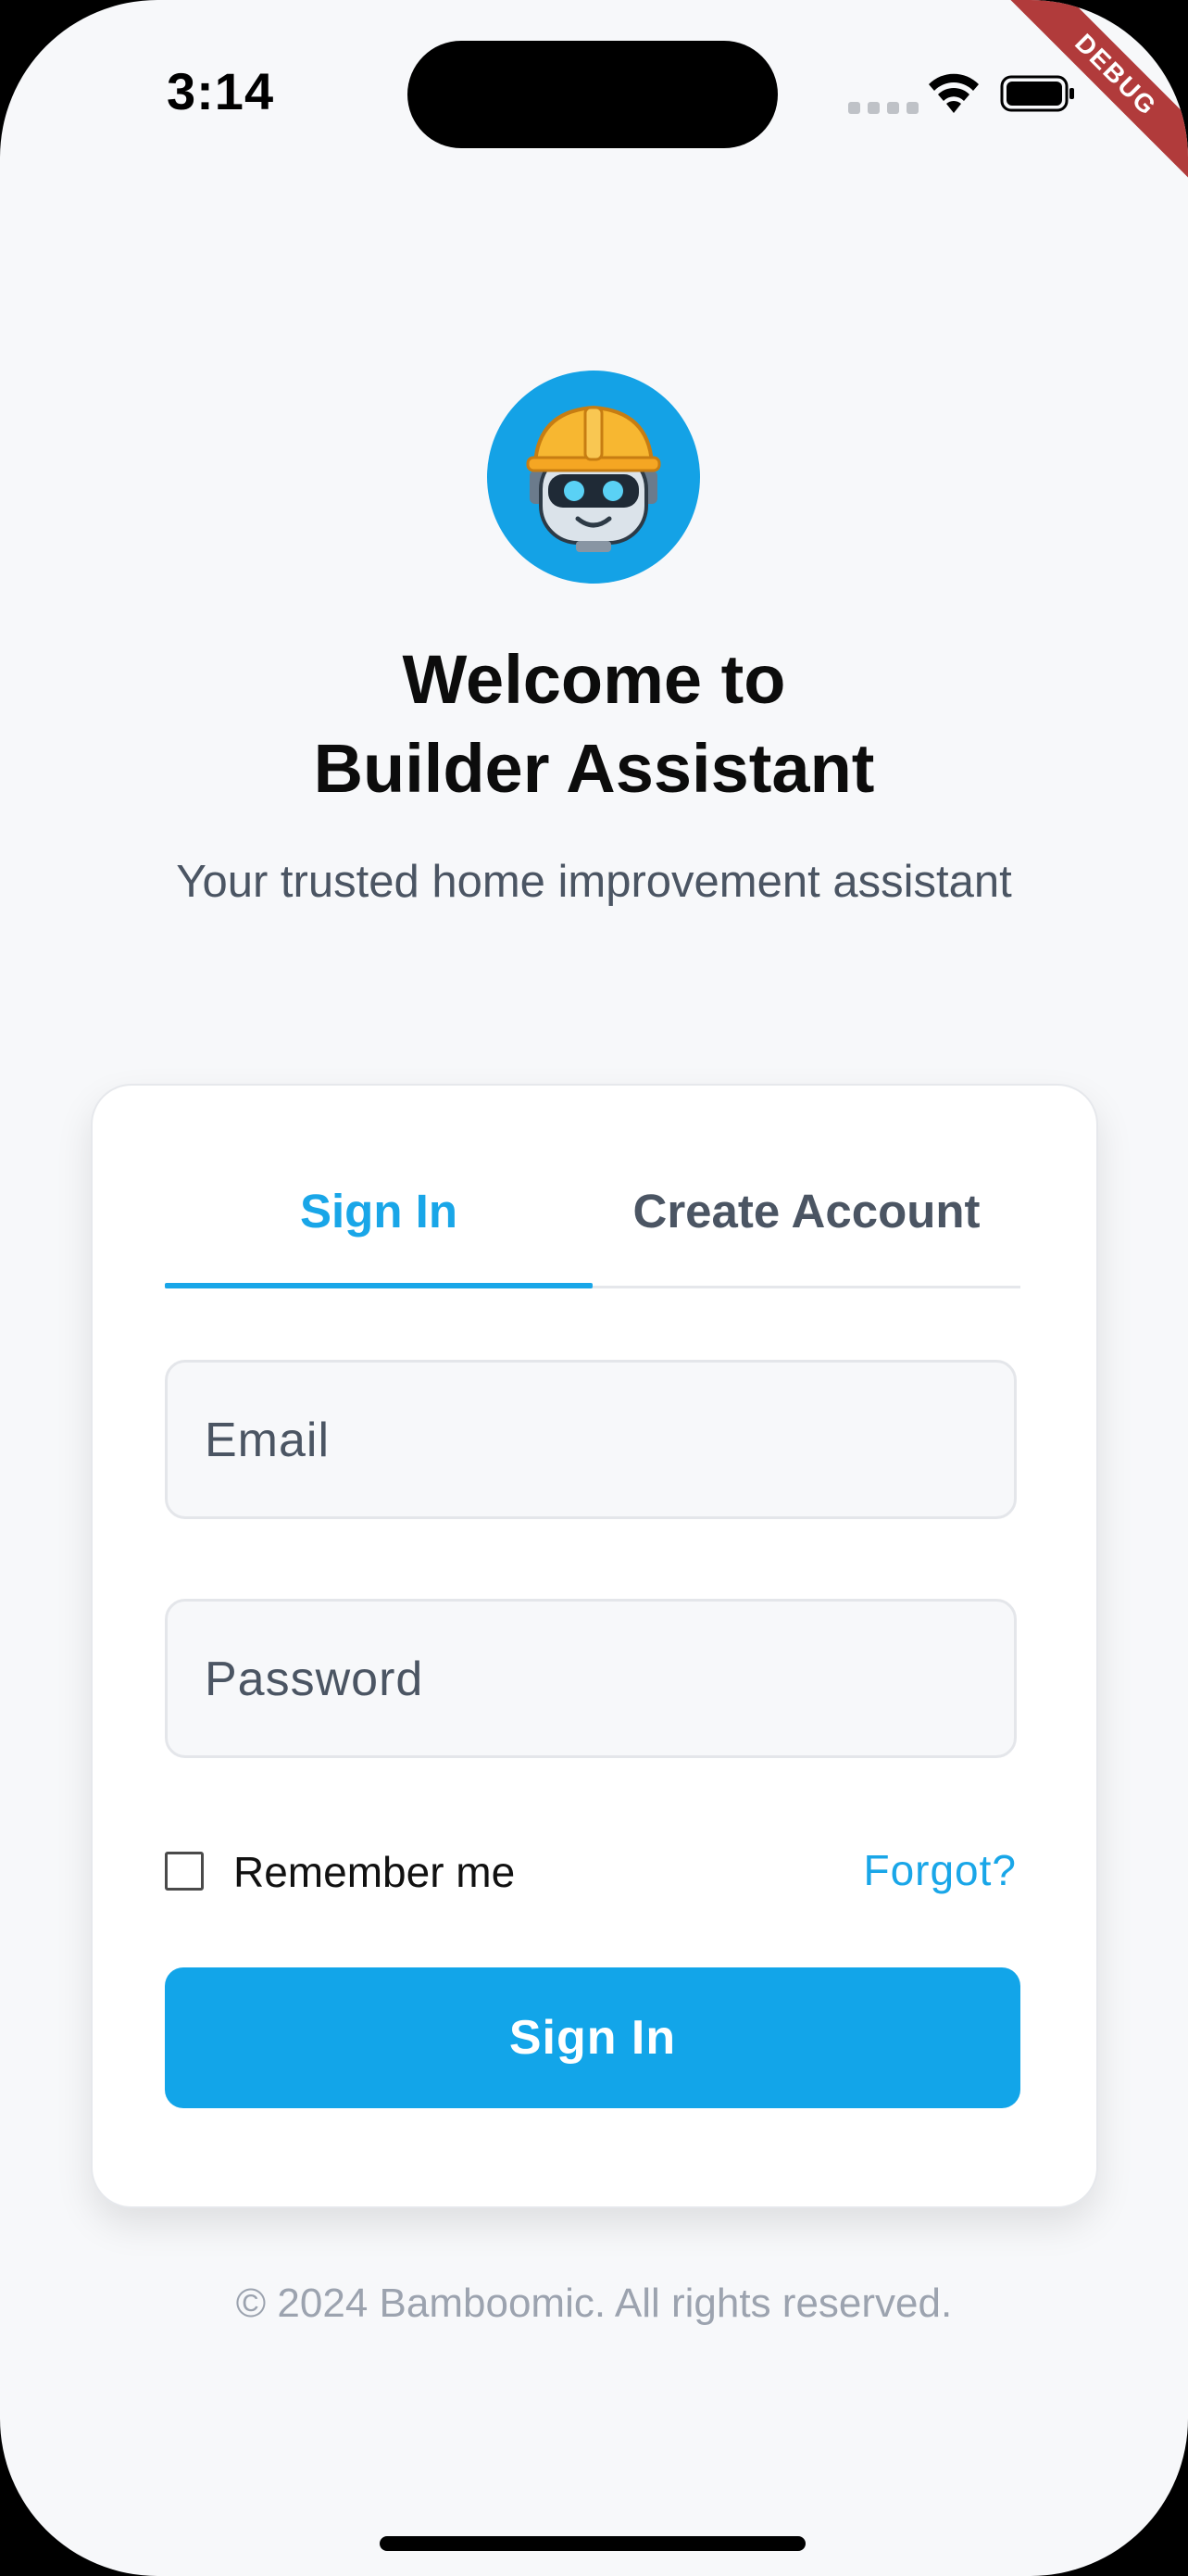 The width and height of the screenshot is (1188, 2576). I want to click on page-subtitle: Your trusted home improvement assistant, so click(594, 882).